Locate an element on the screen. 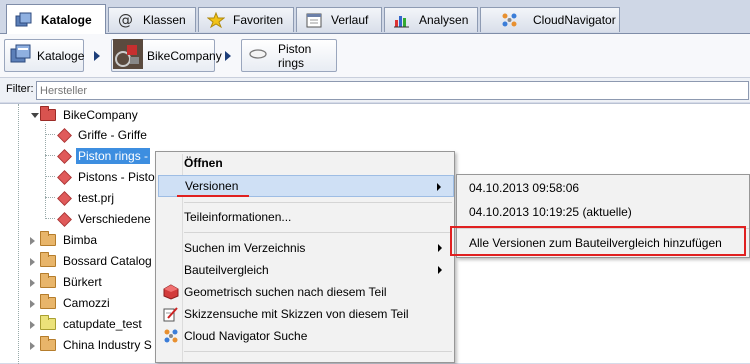 The height and width of the screenshot is (364, 750). tree-item-label: Pistons - Pisto is located at coordinates (116, 177).